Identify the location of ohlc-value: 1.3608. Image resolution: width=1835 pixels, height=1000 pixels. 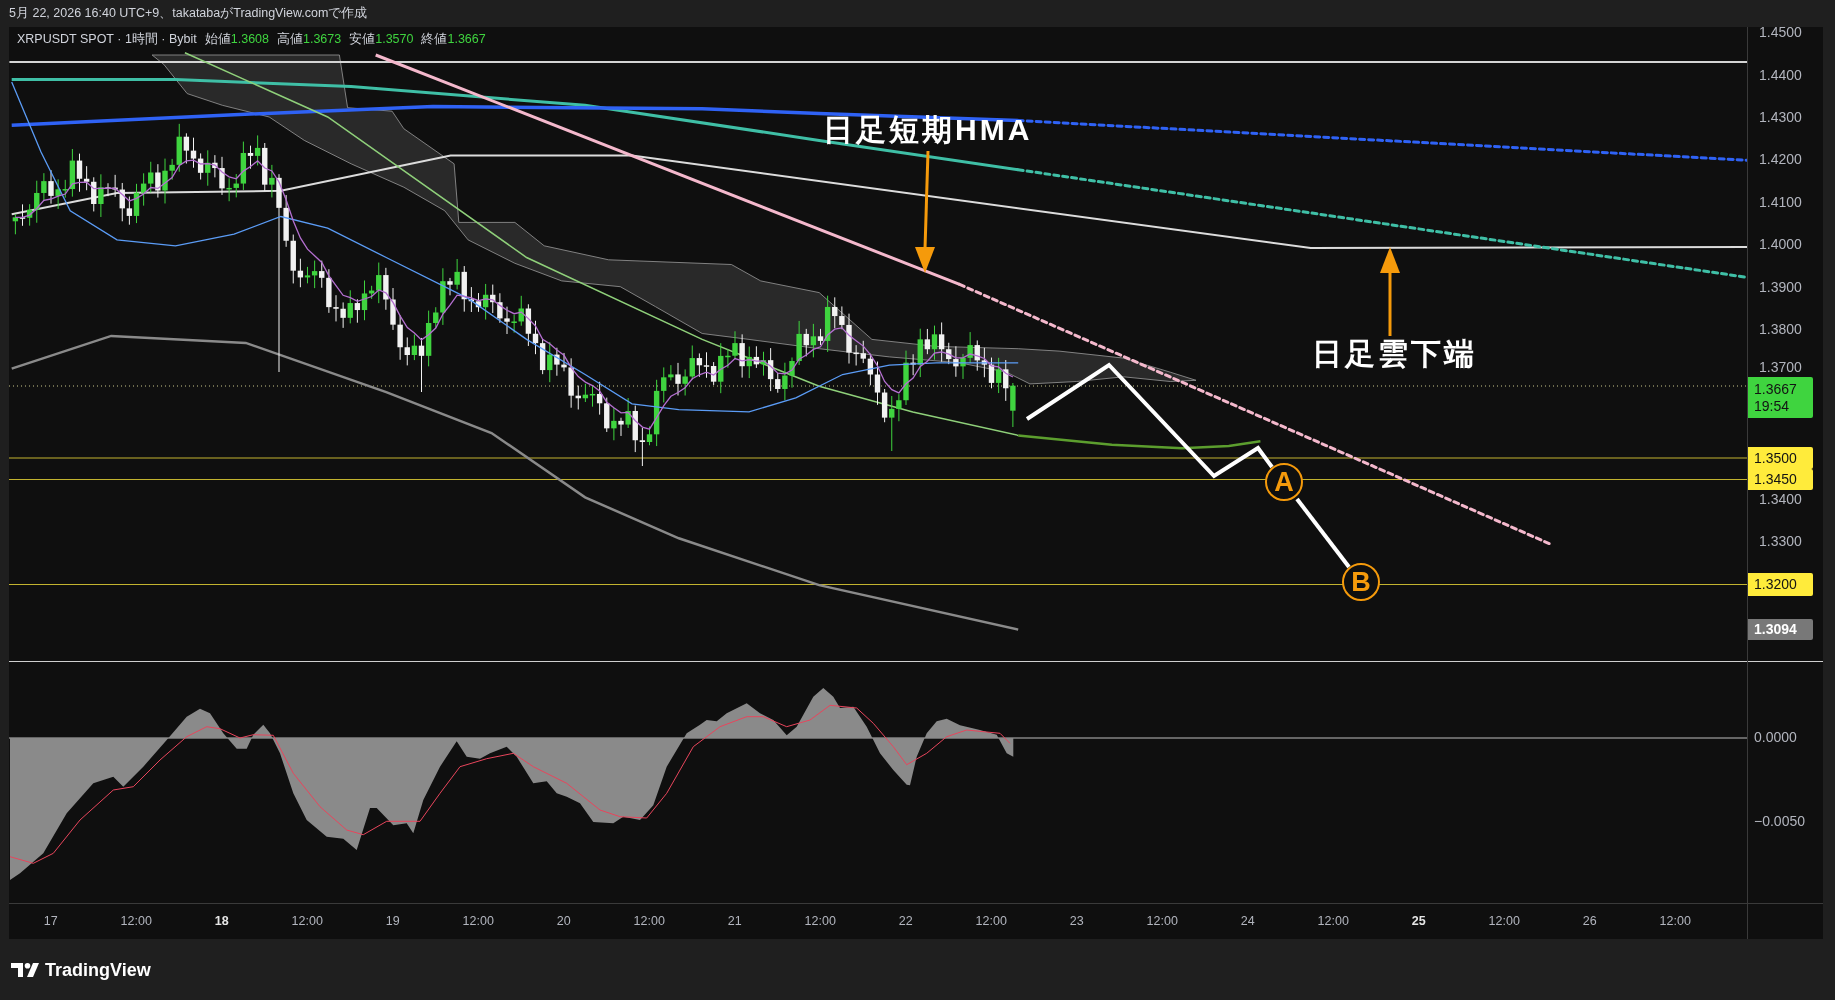
(249, 39).